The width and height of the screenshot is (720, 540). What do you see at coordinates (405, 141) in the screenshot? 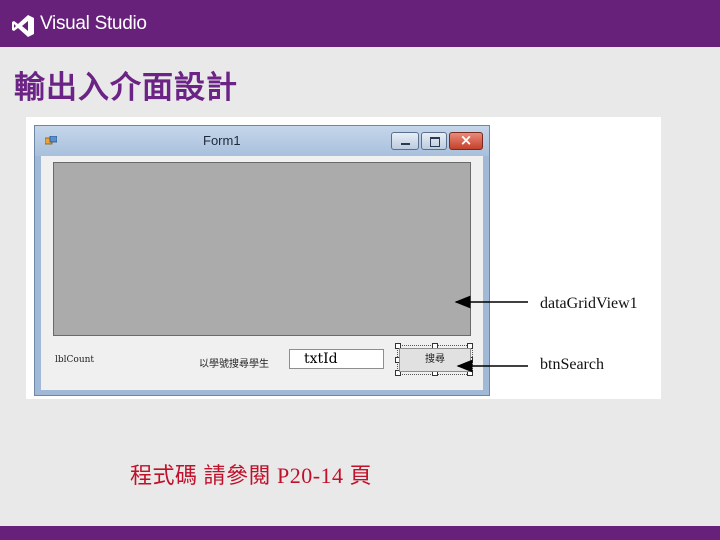
I see `minimize-button` at bounding box center [405, 141].